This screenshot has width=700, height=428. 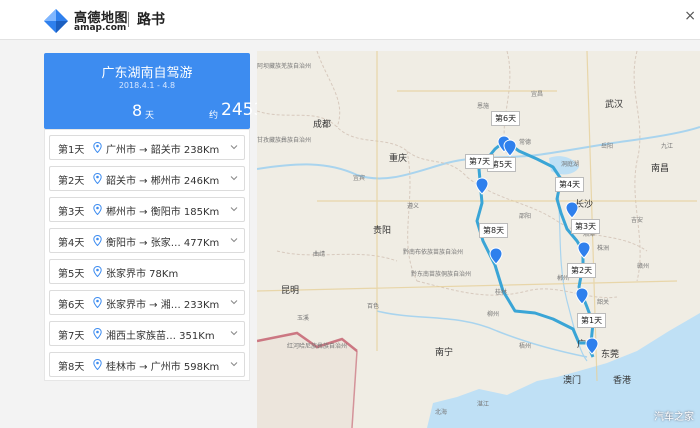 I want to click on day-item-6: 第6天 张家界市 → 湘… 233Km, so click(x=147, y=302).